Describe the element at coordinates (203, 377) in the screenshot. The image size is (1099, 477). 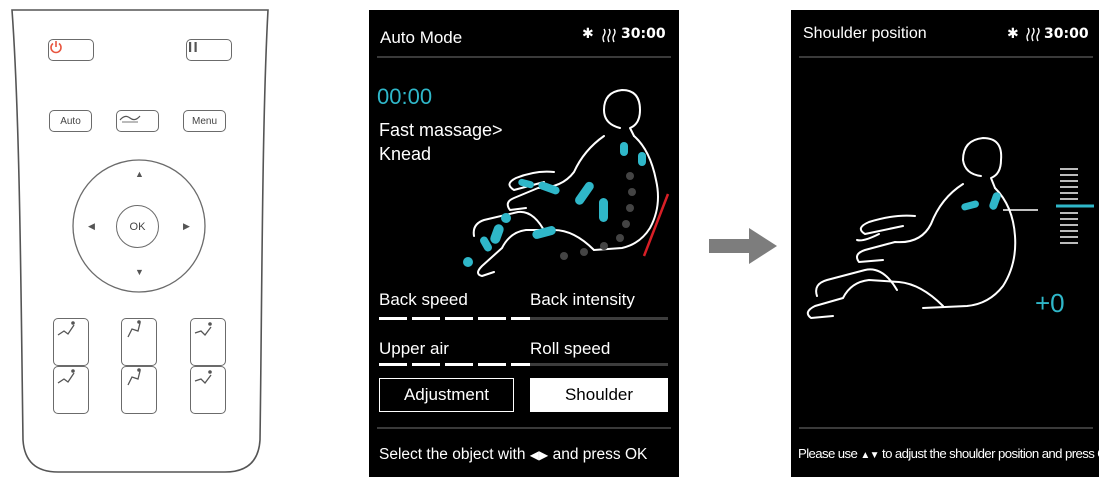
I see `footrest-down-icon` at that location.